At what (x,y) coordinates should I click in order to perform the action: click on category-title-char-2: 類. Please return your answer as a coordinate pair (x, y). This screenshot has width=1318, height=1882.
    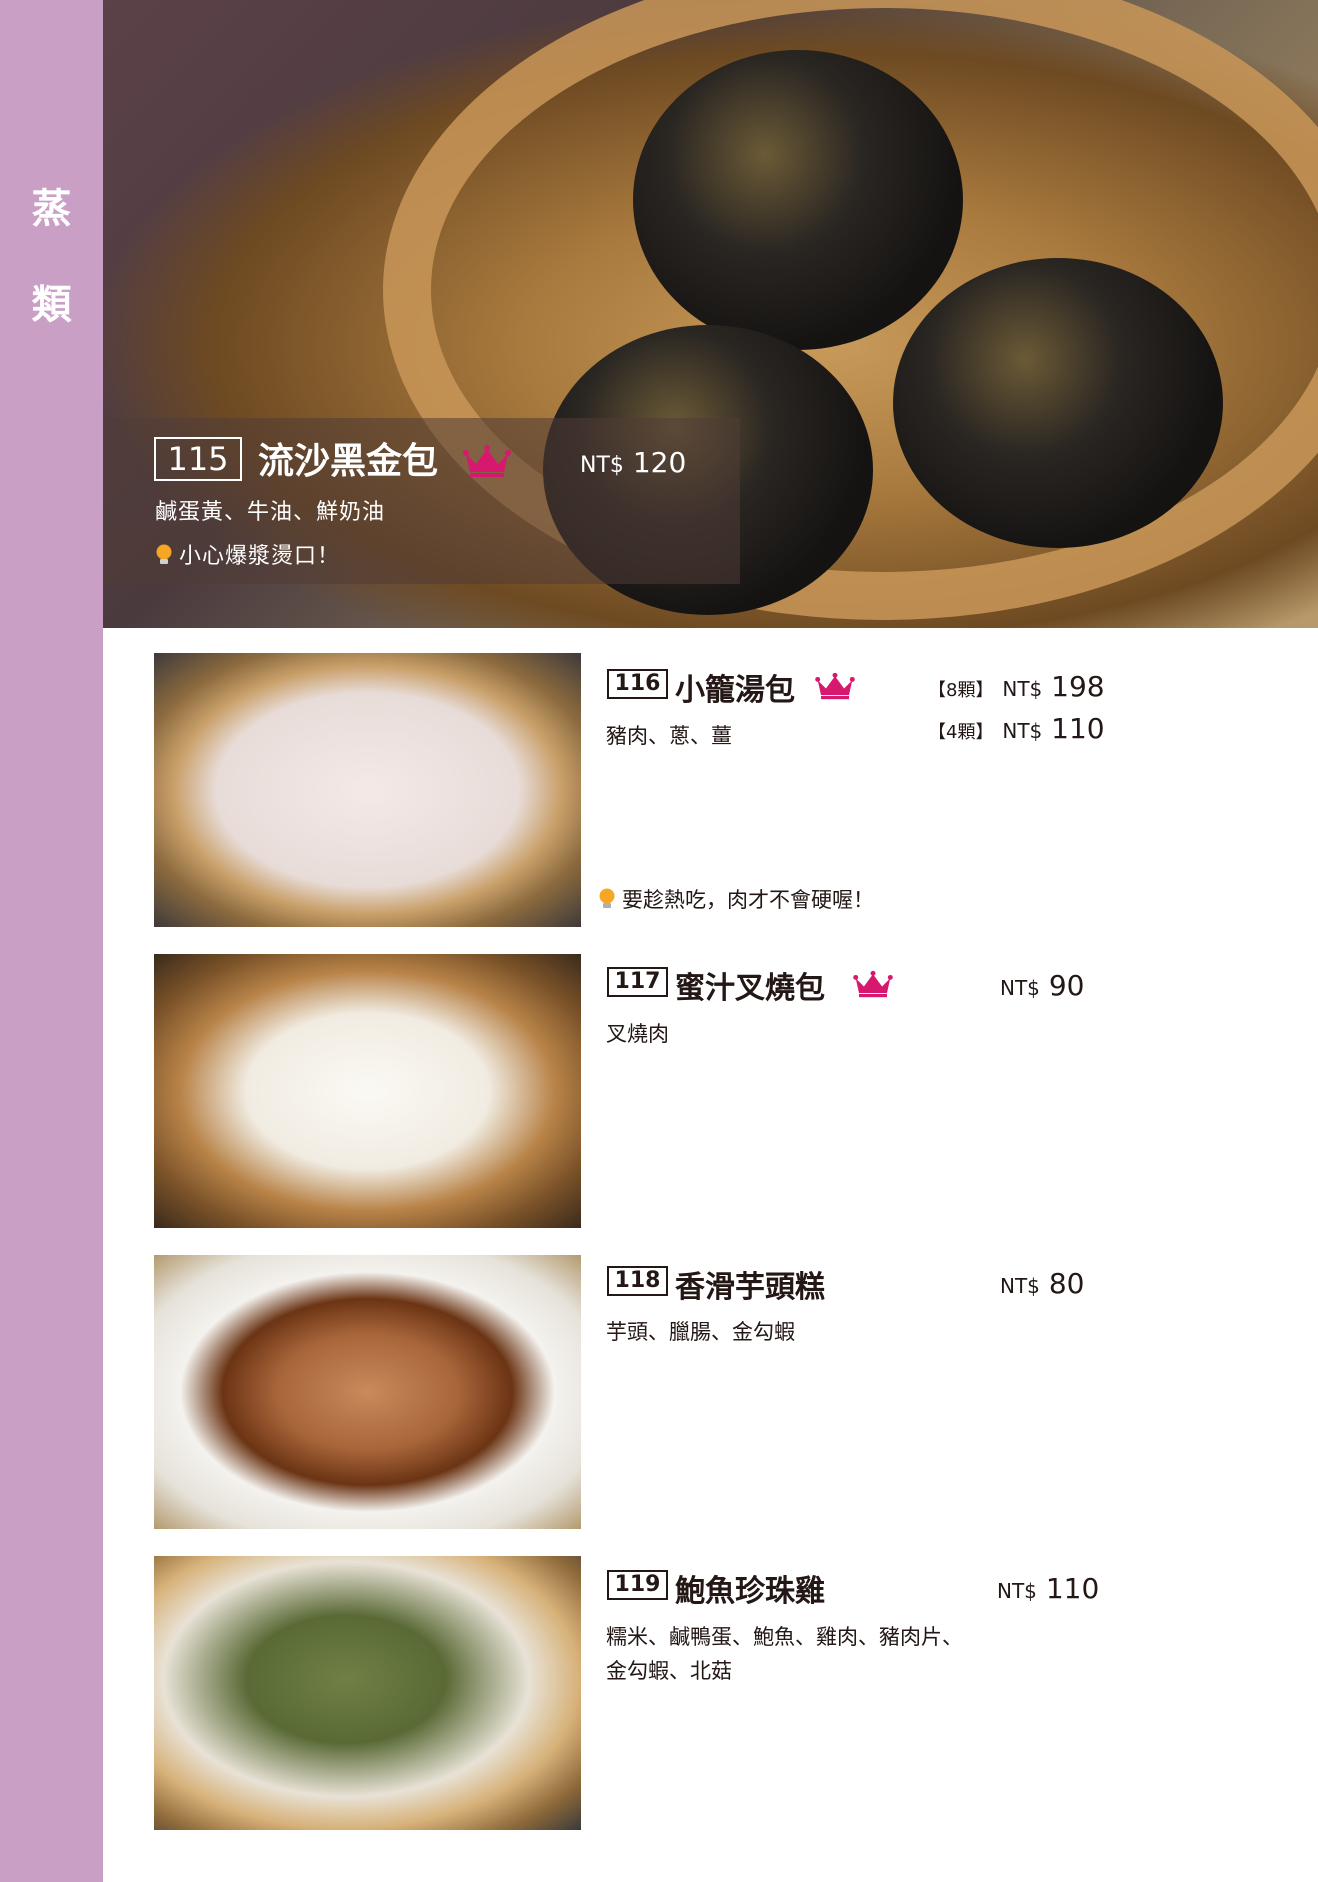
    Looking at the image, I should click on (51, 305).